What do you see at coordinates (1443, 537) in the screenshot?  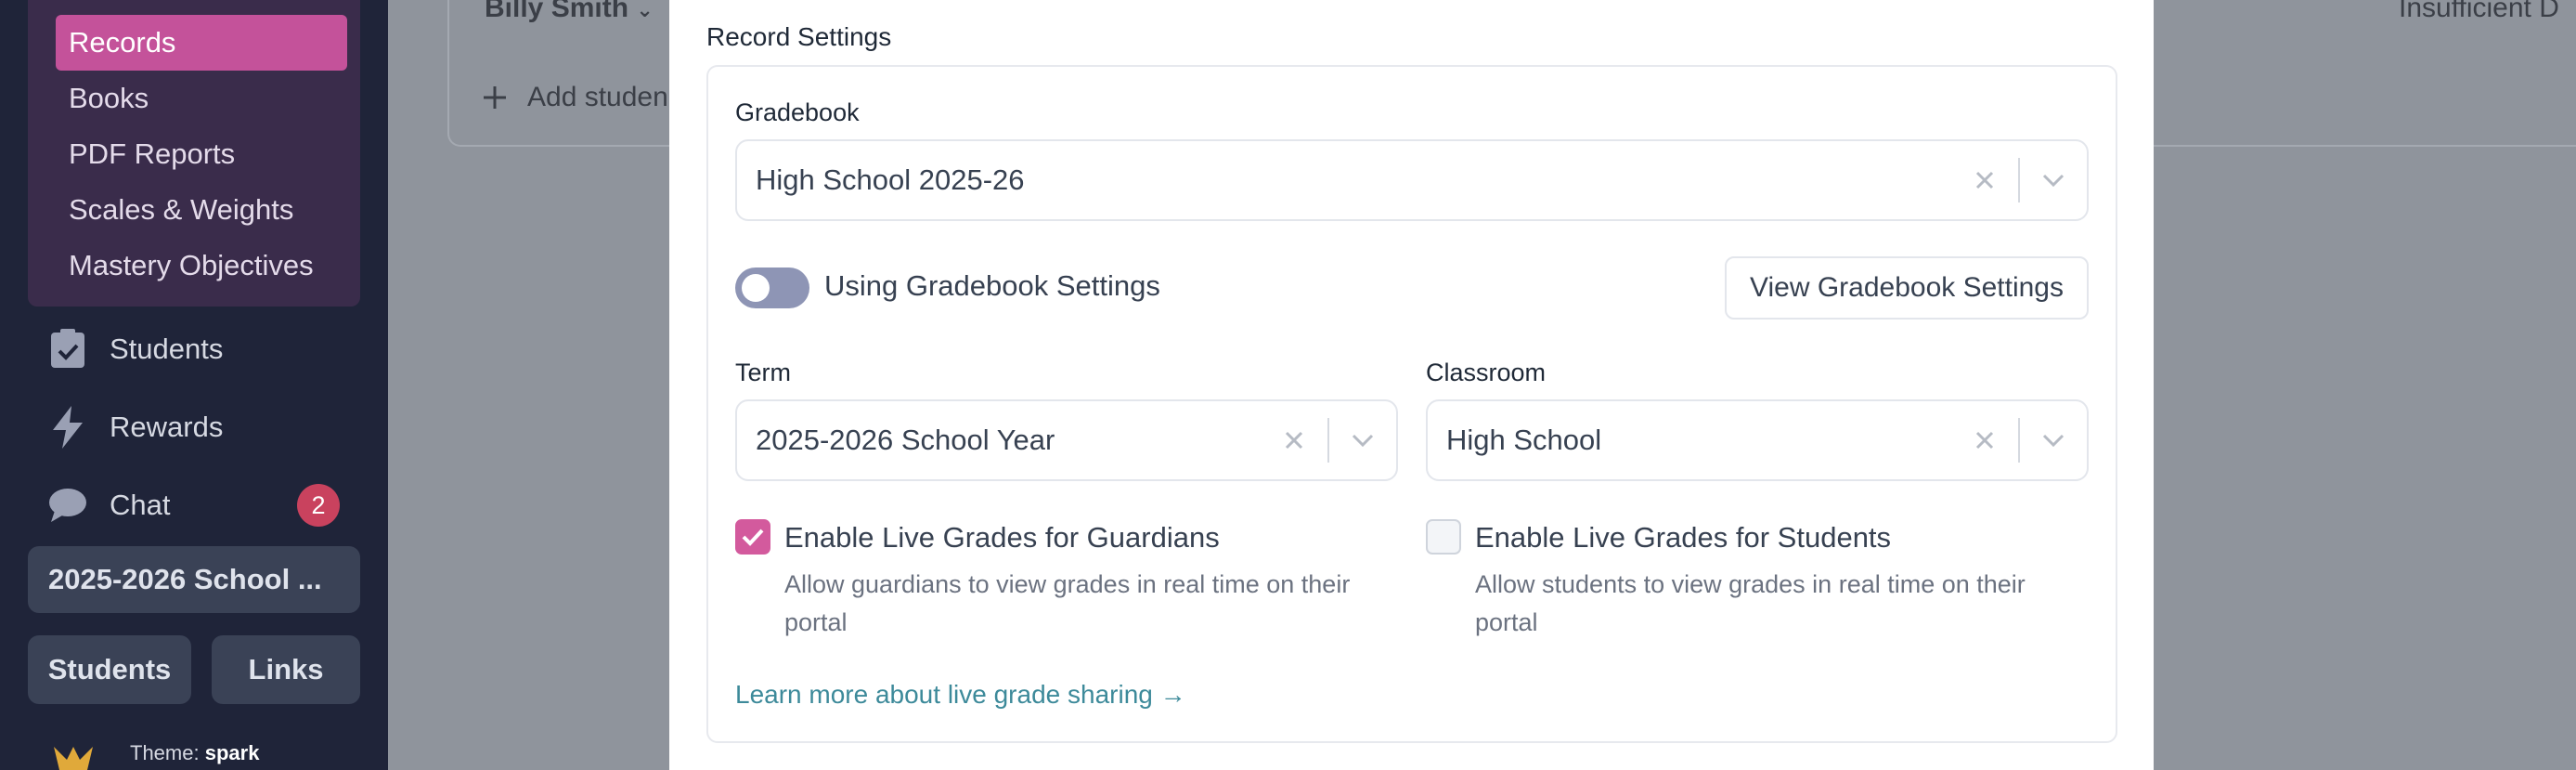 I see `students-live-grades-checkbox` at bounding box center [1443, 537].